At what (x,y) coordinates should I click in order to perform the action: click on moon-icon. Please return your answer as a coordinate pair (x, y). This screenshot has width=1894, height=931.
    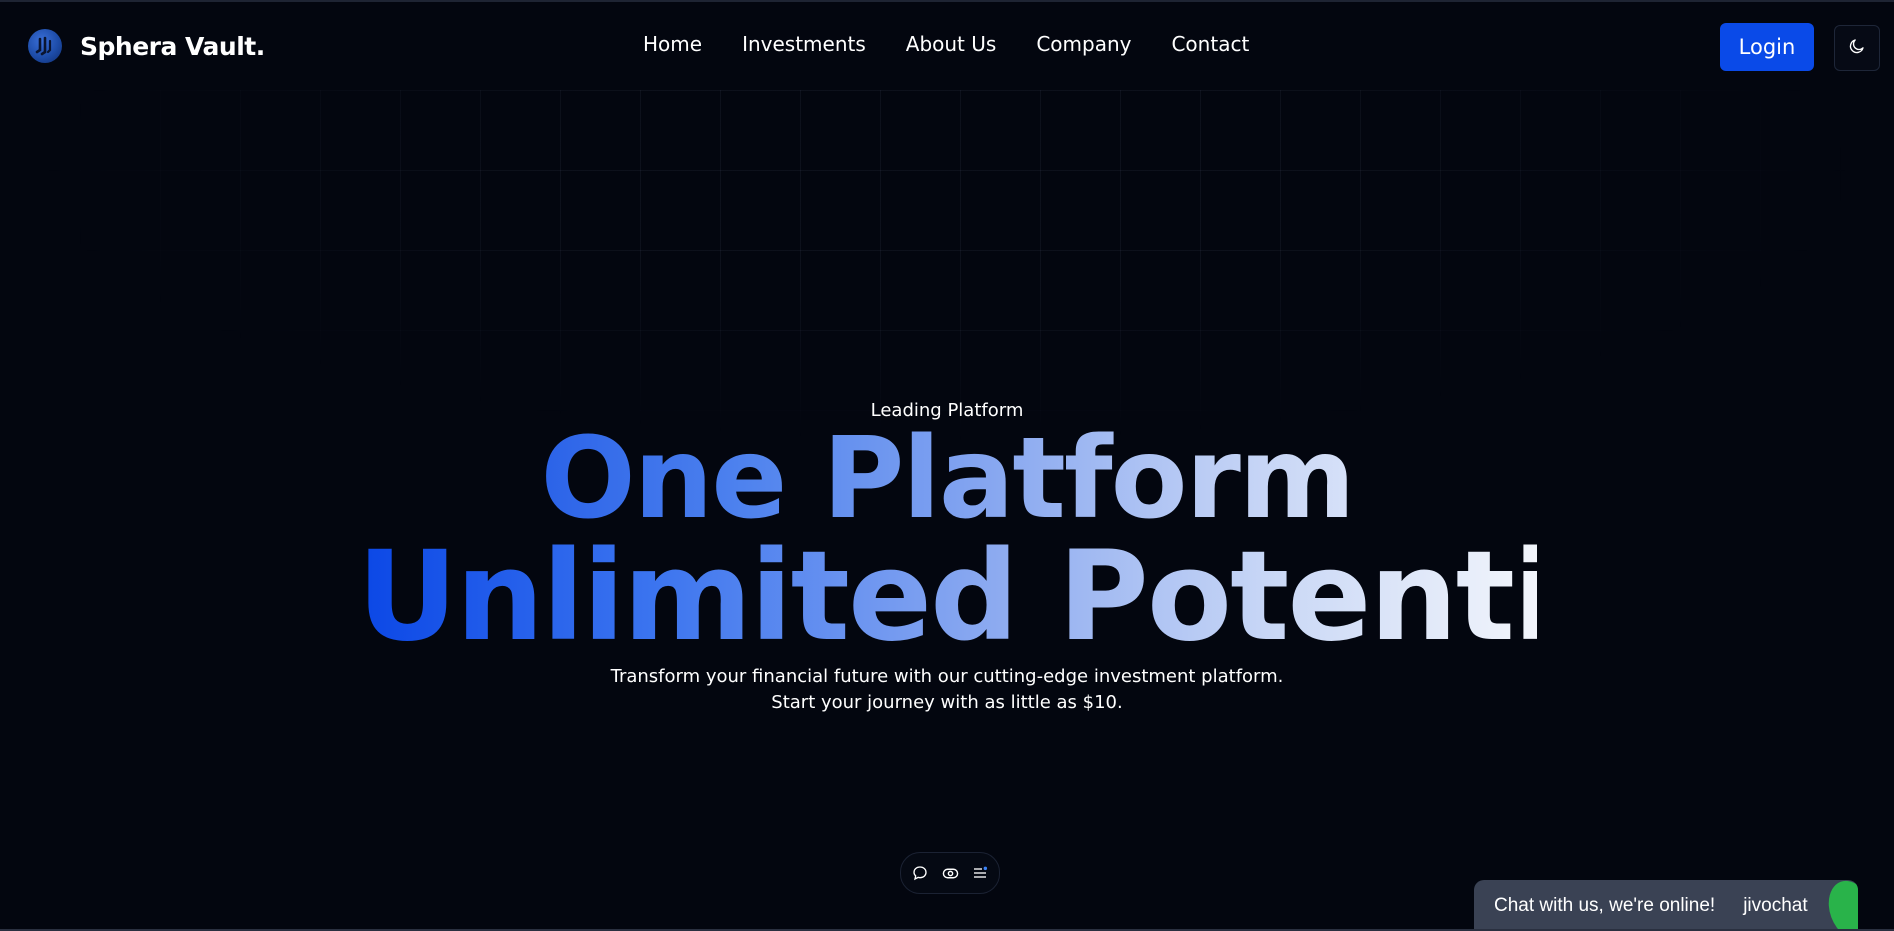
    Looking at the image, I should click on (1857, 48).